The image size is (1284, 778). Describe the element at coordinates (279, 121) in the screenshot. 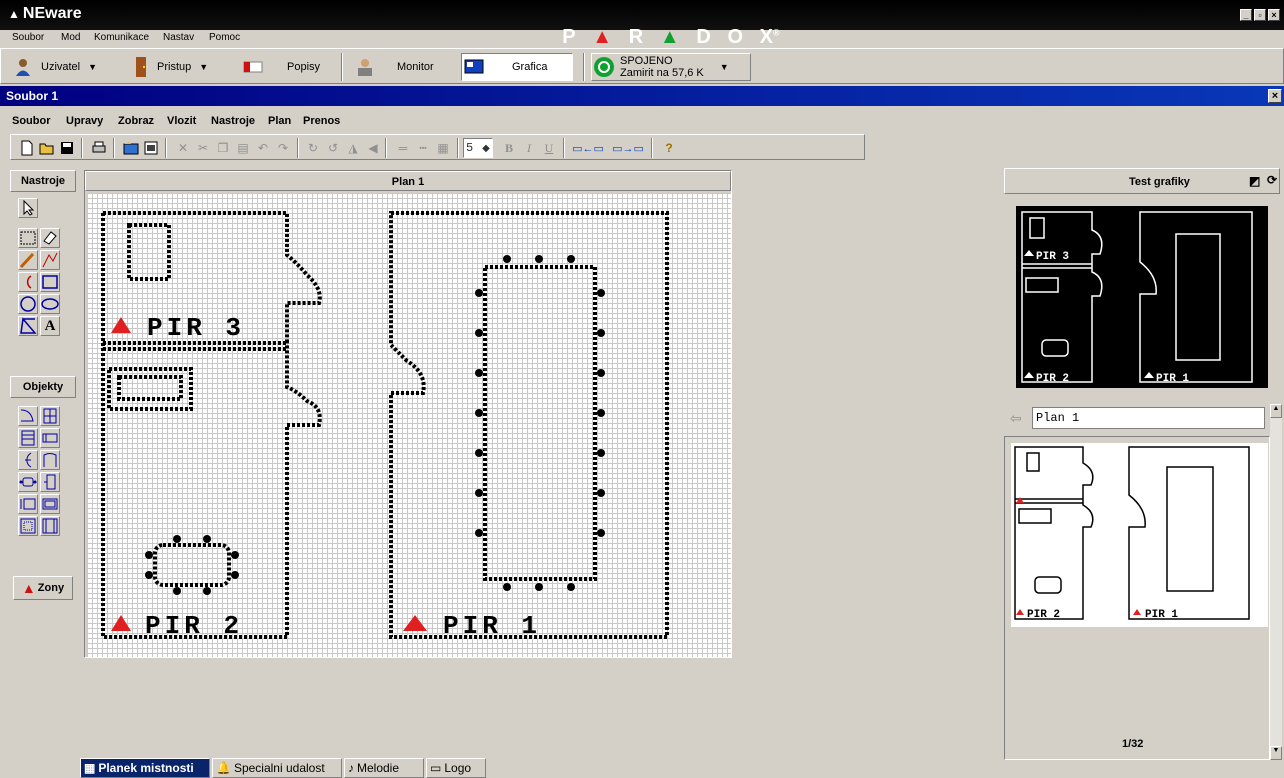

I see `menu-plan: Plan` at that location.